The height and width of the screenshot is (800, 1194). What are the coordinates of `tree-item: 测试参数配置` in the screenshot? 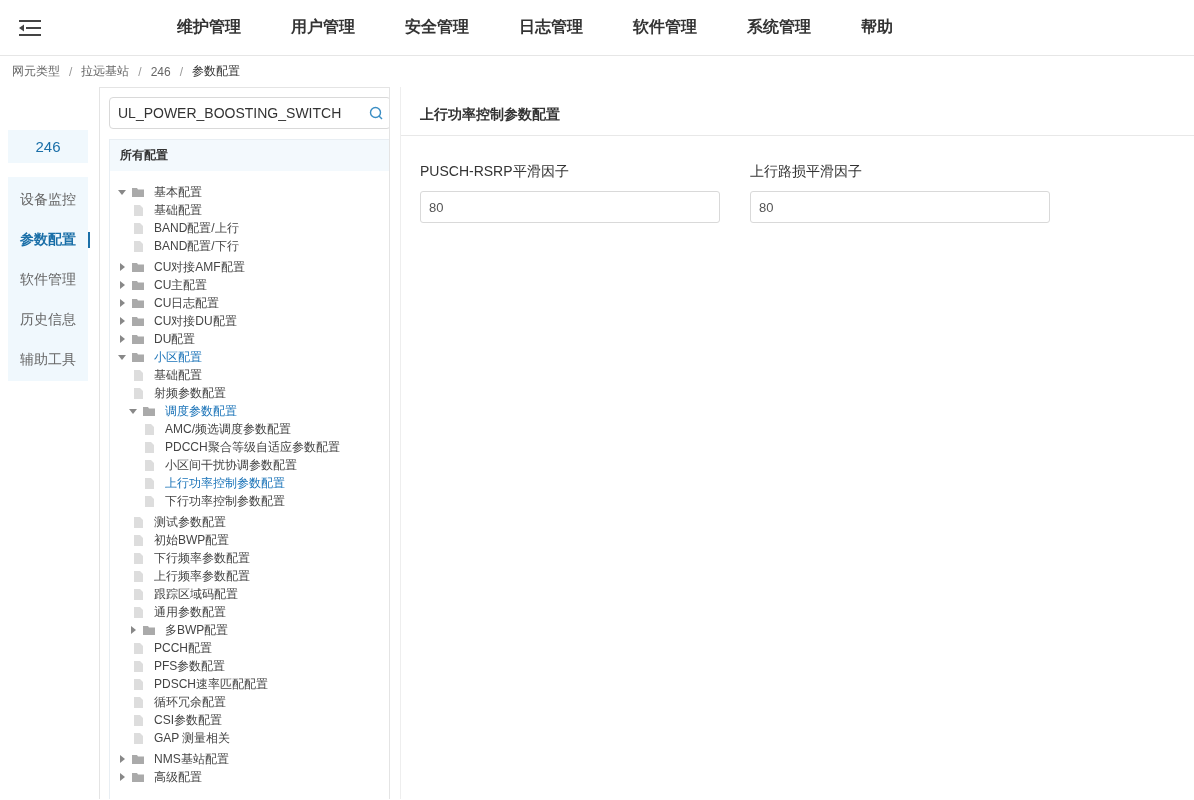 It's located at (190, 522).